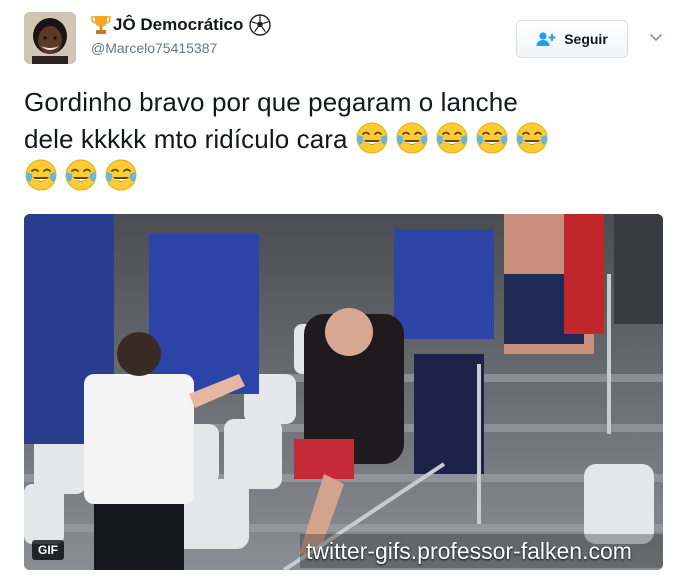  Describe the element at coordinates (181, 48) in the screenshot. I see `user-handle: @Marcelo75415387` at that location.